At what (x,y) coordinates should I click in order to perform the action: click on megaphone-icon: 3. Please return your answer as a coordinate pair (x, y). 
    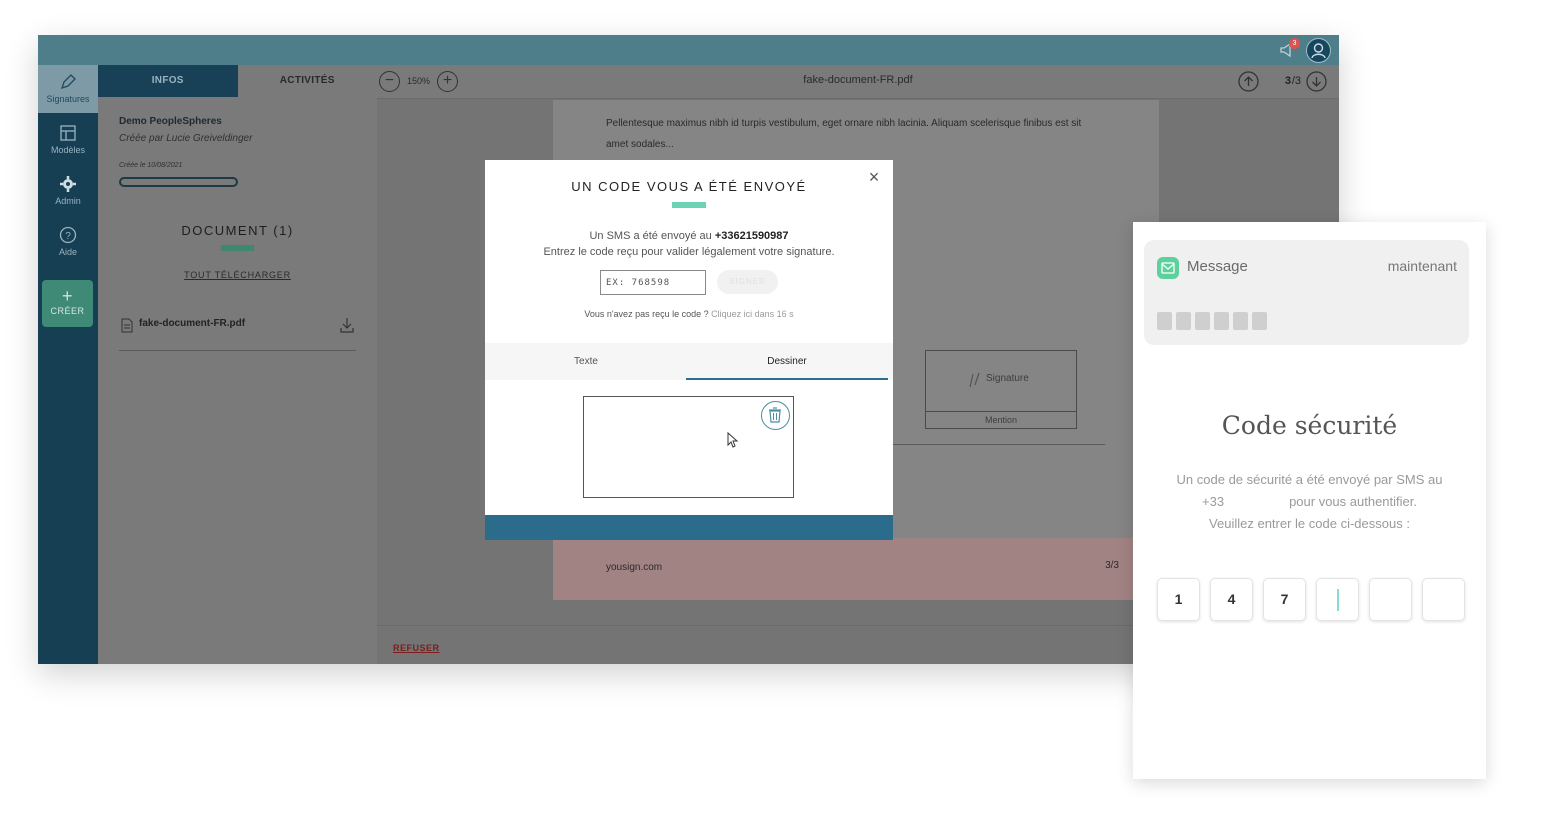
    Looking at the image, I should click on (1289, 48).